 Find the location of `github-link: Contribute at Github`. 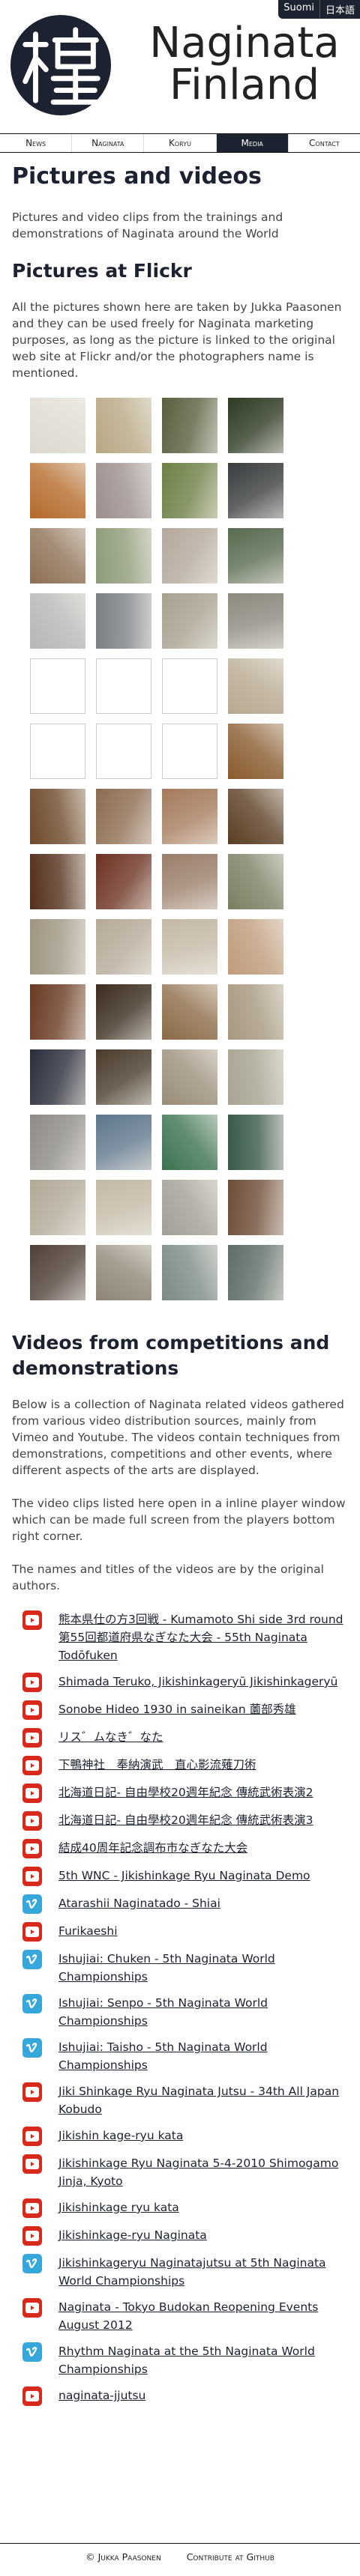

github-link: Contribute at Github is located at coordinates (230, 2557).